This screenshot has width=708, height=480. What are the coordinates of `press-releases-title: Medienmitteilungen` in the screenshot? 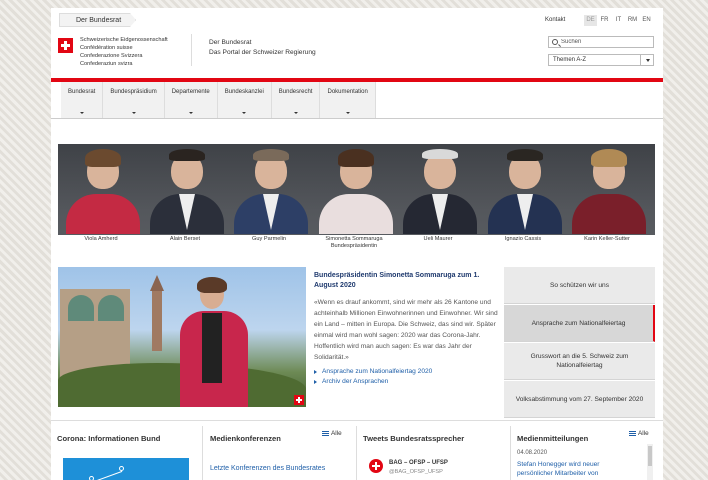 It's located at (553, 438).